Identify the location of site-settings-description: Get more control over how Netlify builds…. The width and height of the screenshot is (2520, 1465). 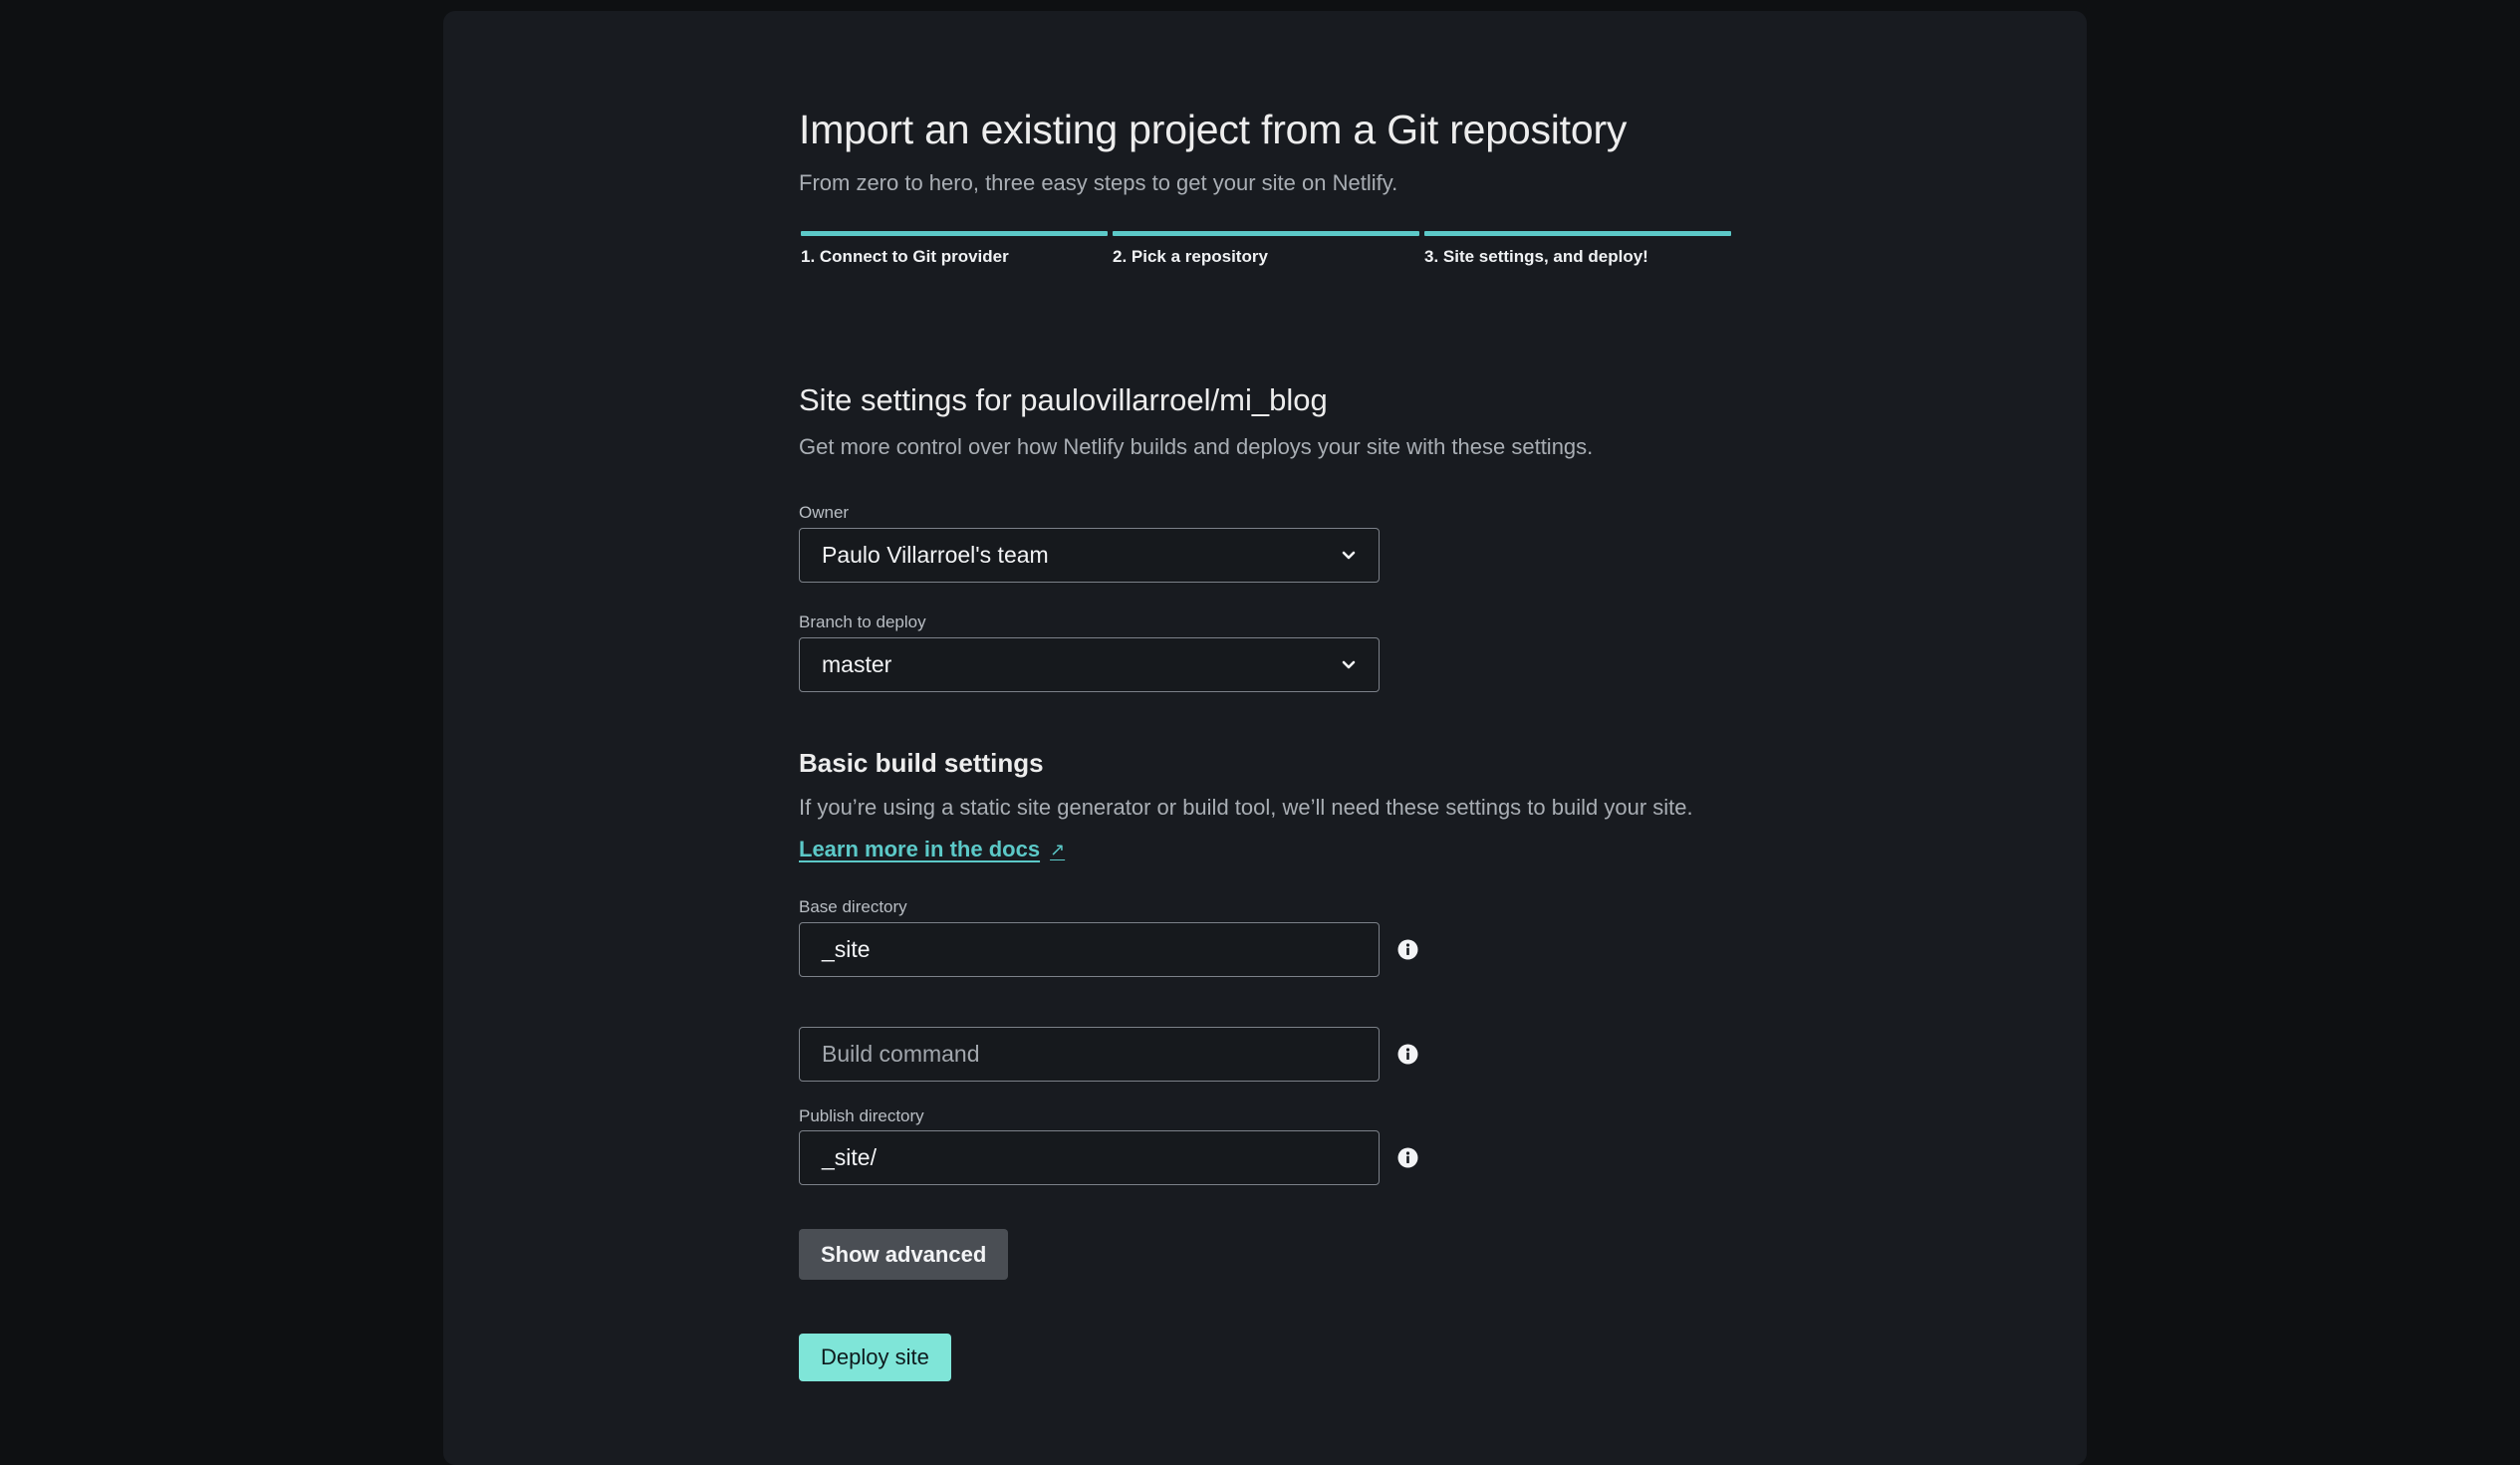
(1196, 446).